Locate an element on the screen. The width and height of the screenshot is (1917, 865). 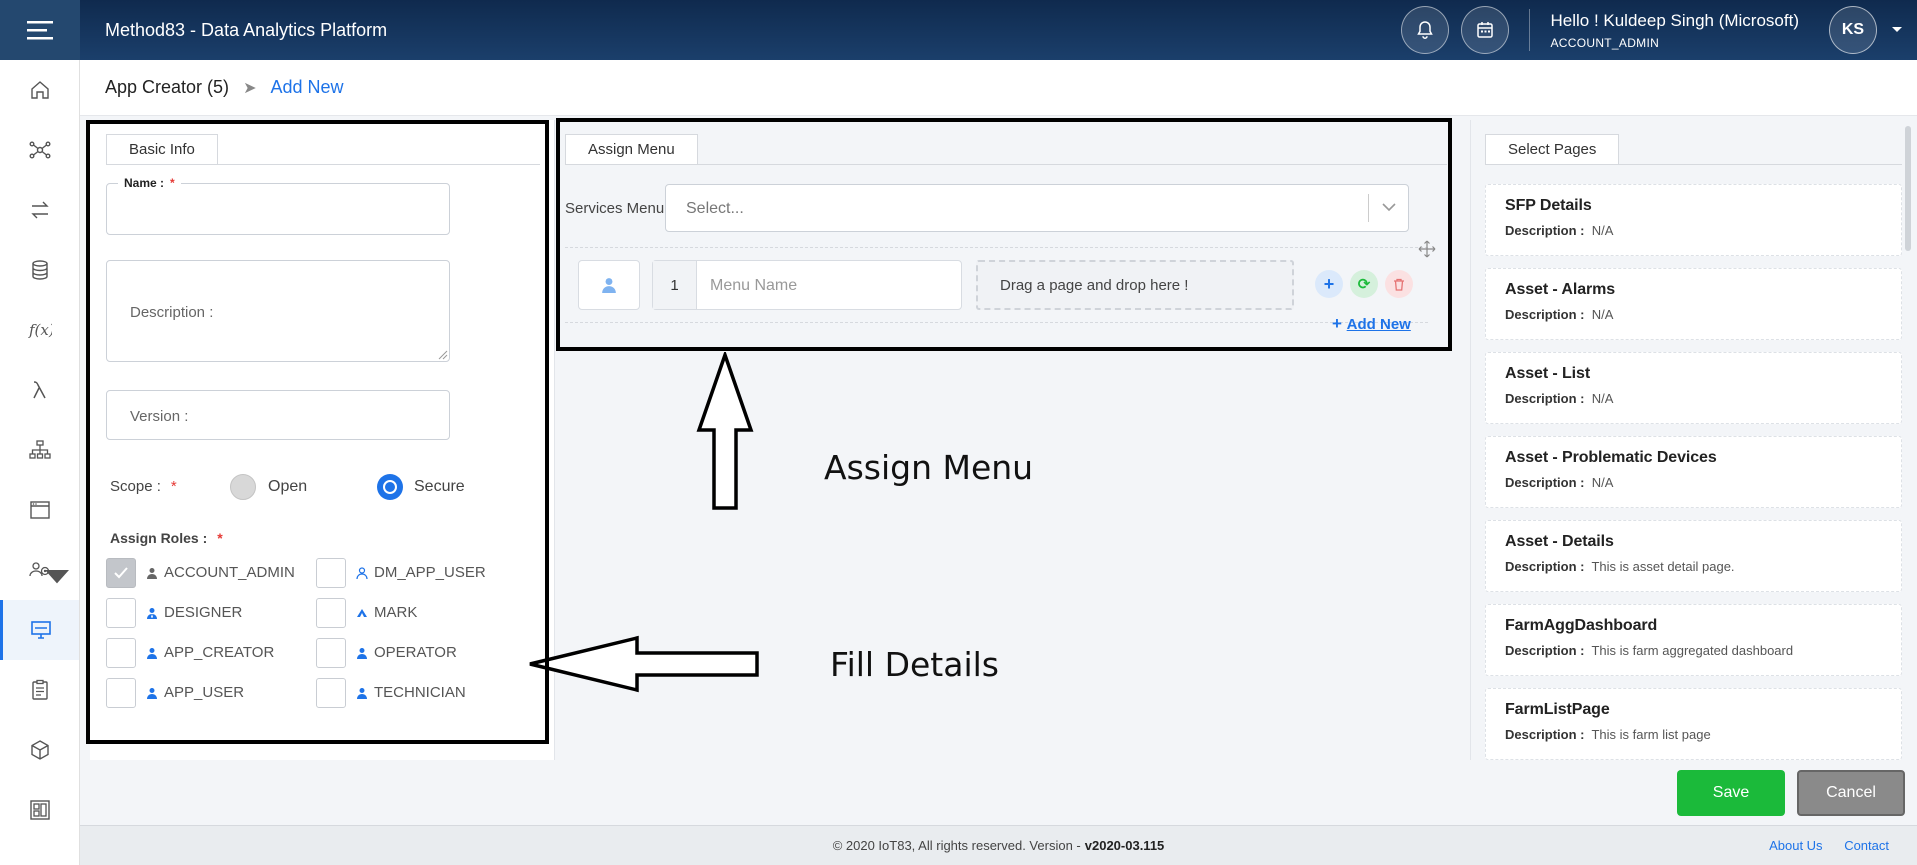
svg-text: f(x) is located at coordinates (40, 330).